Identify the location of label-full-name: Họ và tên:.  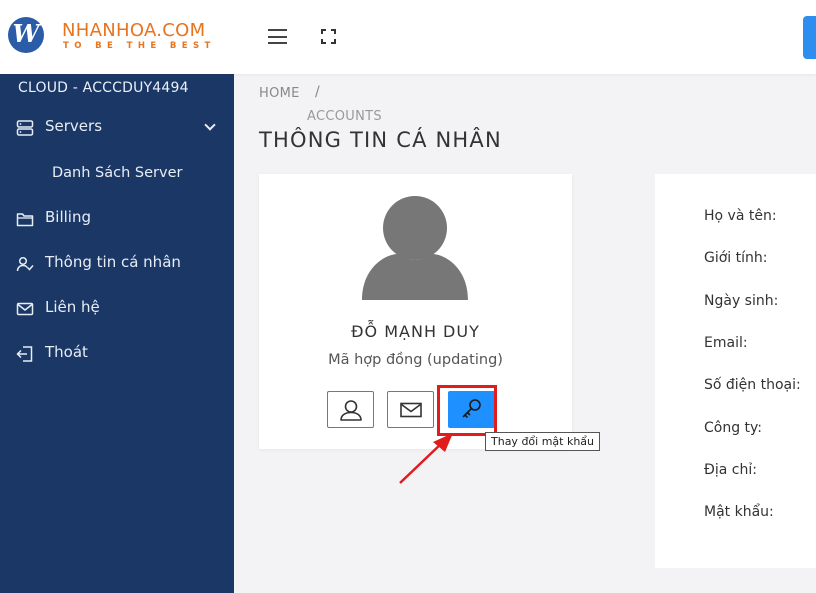
(740, 216).